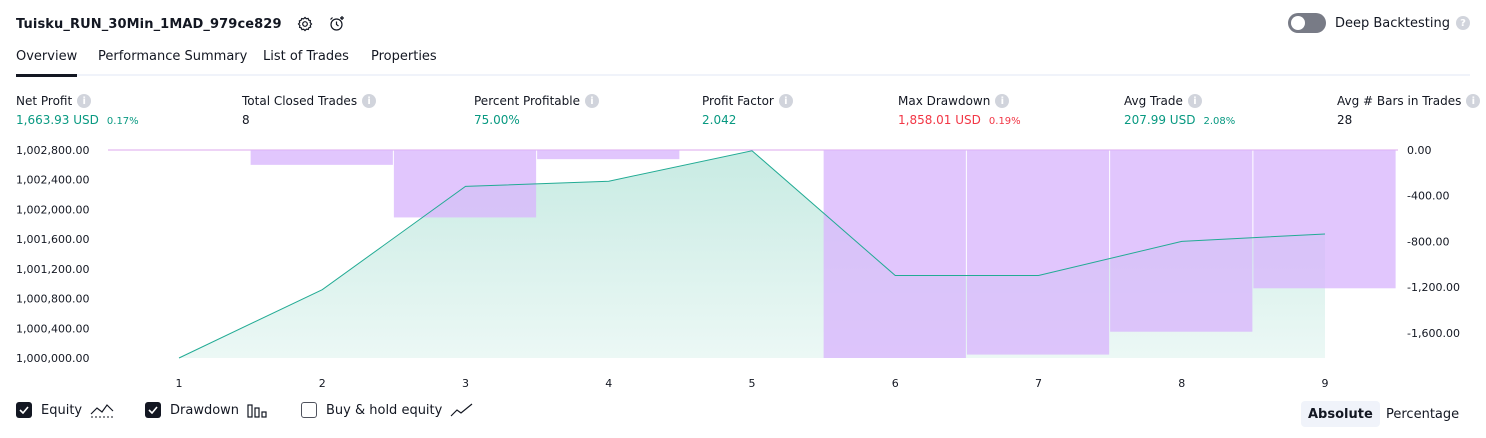  What do you see at coordinates (57, 120) in the screenshot?
I see `metric-value: 1,663.93 USD` at bounding box center [57, 120].